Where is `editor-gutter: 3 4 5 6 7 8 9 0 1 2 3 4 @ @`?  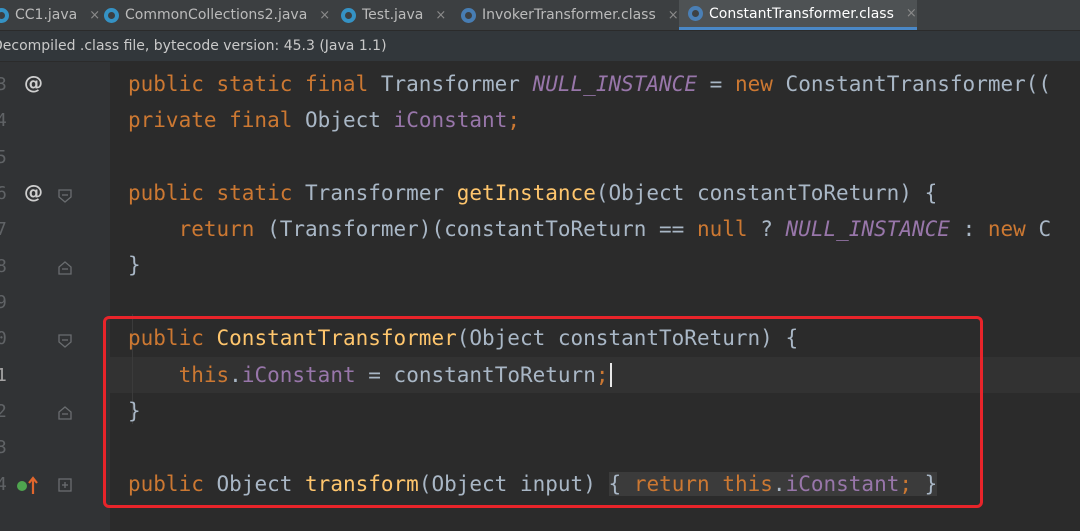 editor-gutter: 3 4 5 6 7 8 9 0 1 2 3 4 @ @ is located at coordinates (55, 296).